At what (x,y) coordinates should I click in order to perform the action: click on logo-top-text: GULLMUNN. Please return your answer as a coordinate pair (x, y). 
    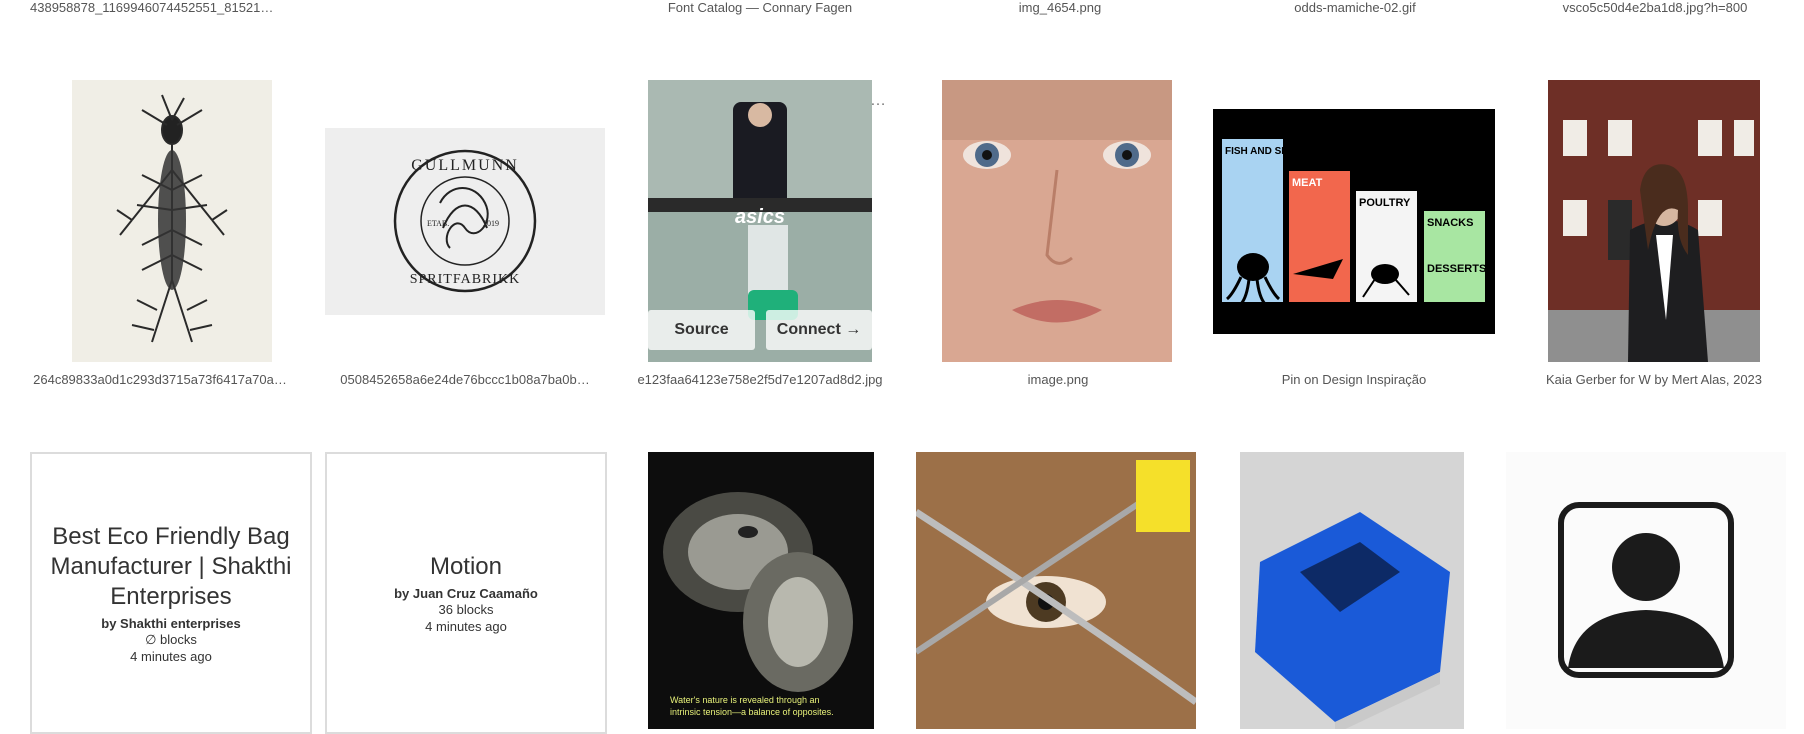
    Looking at the image, I should click on (465, 165).